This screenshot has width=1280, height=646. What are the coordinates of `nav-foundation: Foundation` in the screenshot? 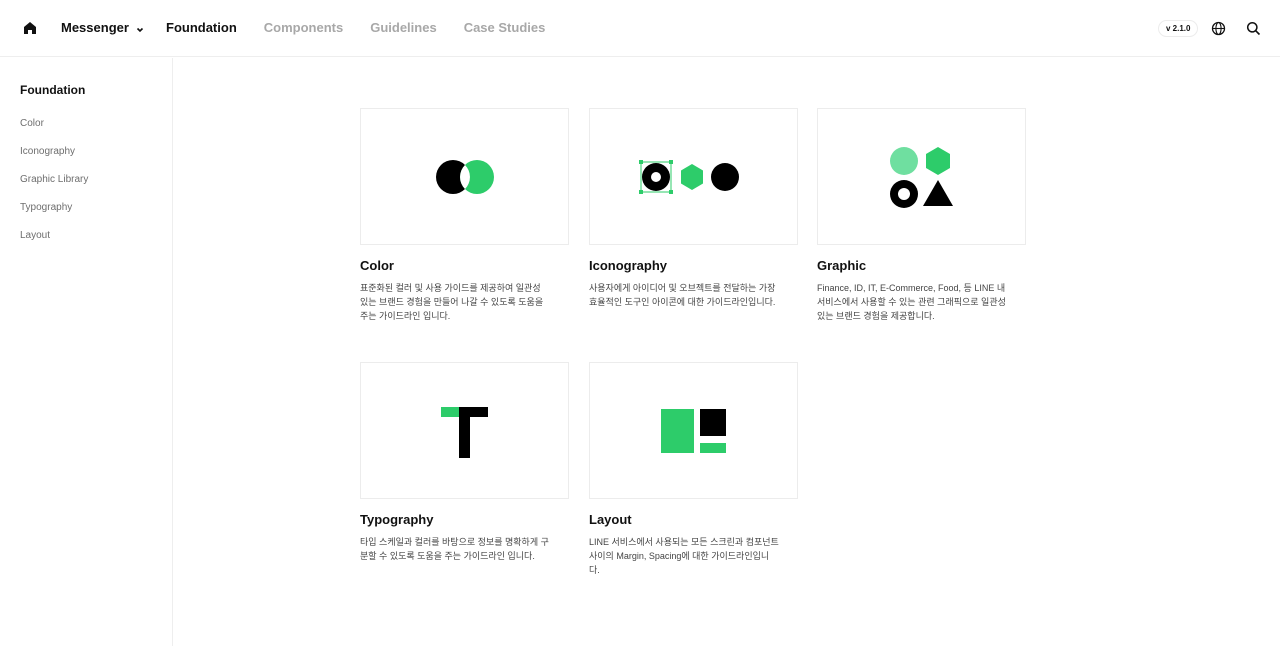 It's located at (201, 27).